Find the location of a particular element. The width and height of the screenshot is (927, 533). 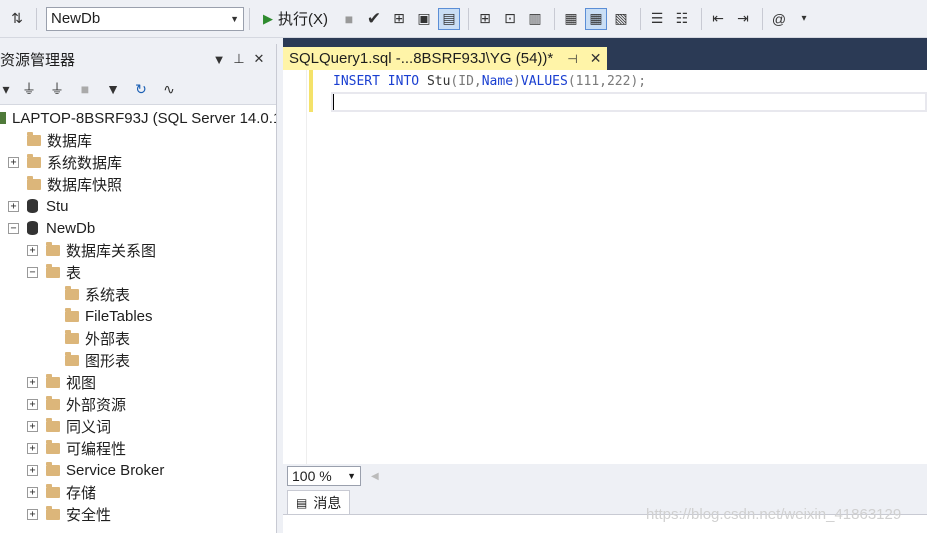

zoom-value: 100 % is located at coordinates (312, 476).